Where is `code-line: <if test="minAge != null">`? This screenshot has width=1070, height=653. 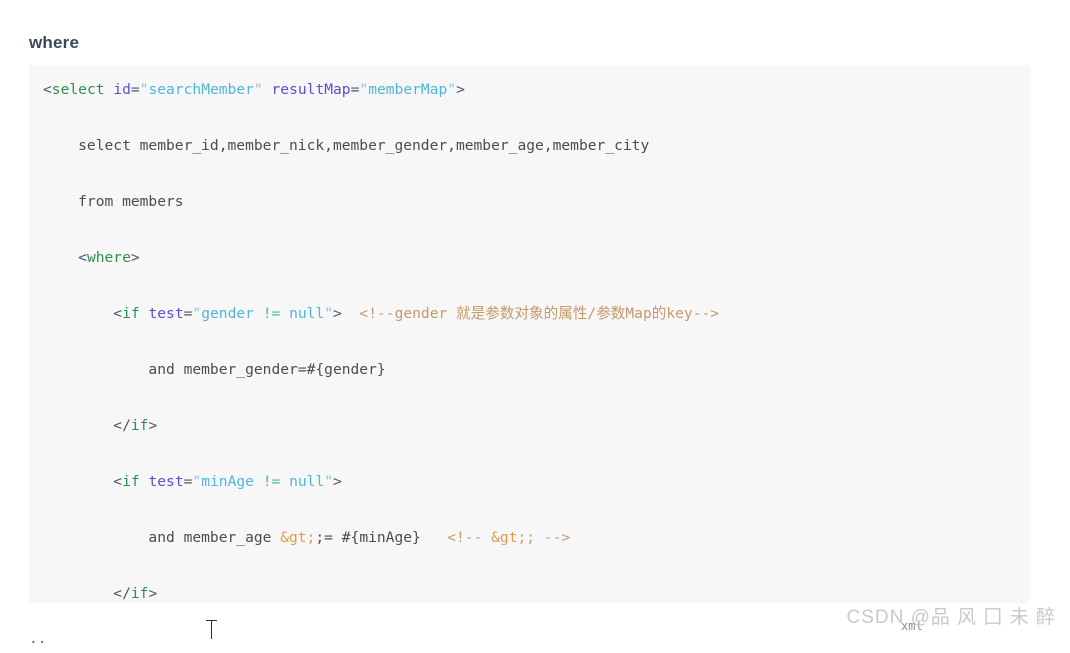 code-line: <if test="minAge != null"> is located at coordinates (536, 482).